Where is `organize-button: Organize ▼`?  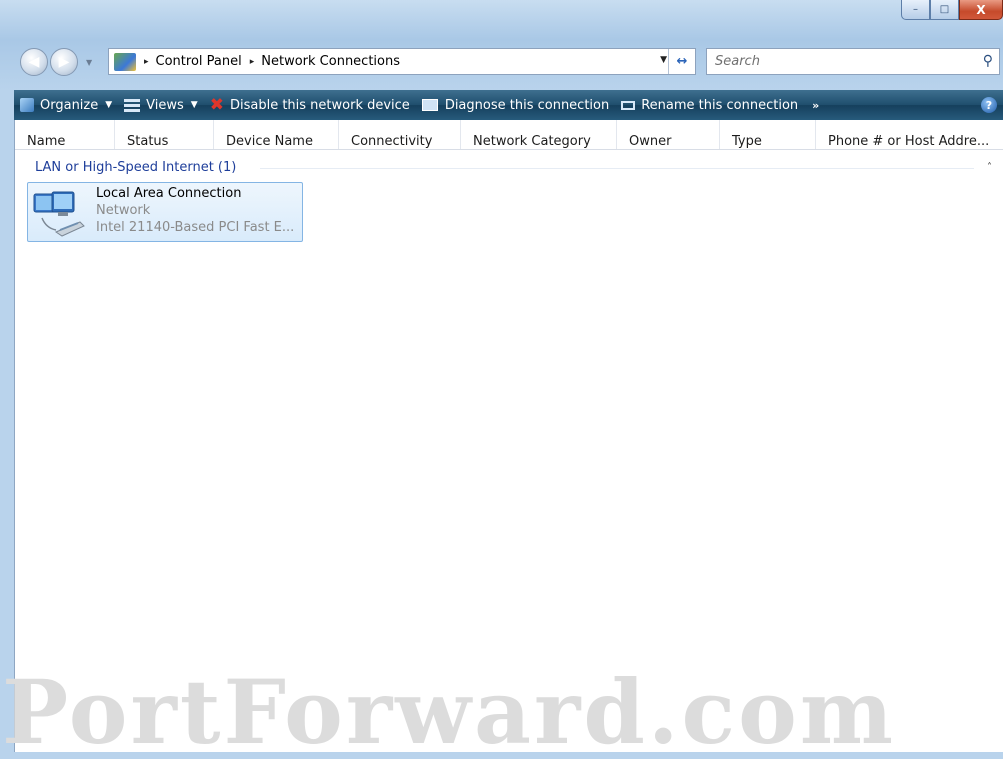
organize-button: Organize ▼ is located at coordinates (66, 105).